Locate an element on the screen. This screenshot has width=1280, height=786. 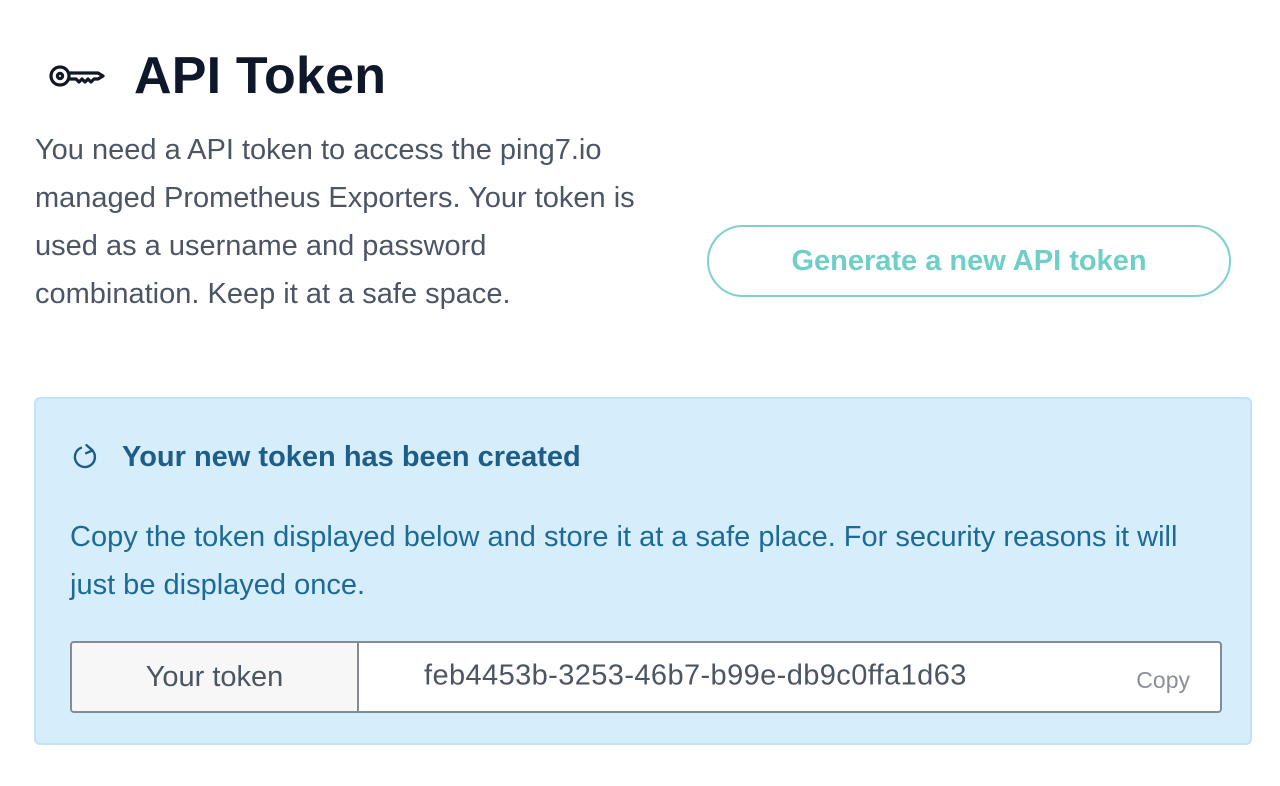
copy-button: Copy is located at coordinates (1163, 680).